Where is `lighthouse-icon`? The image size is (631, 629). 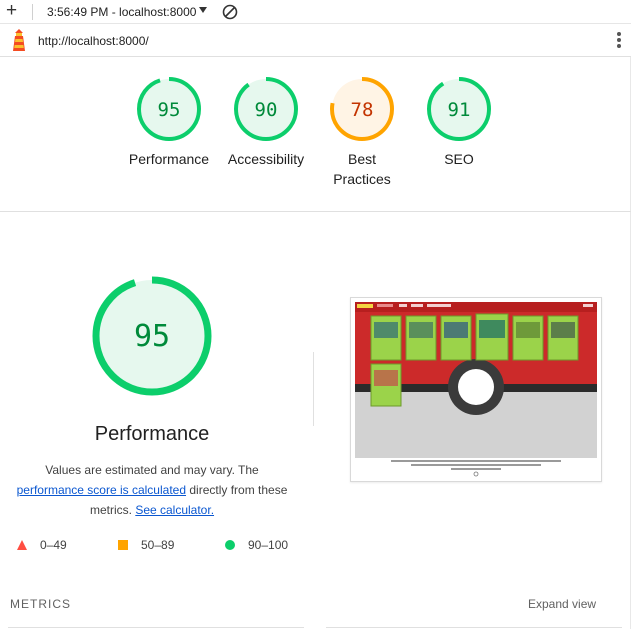
lighthouse-icon is located at coordinates (19, 40).